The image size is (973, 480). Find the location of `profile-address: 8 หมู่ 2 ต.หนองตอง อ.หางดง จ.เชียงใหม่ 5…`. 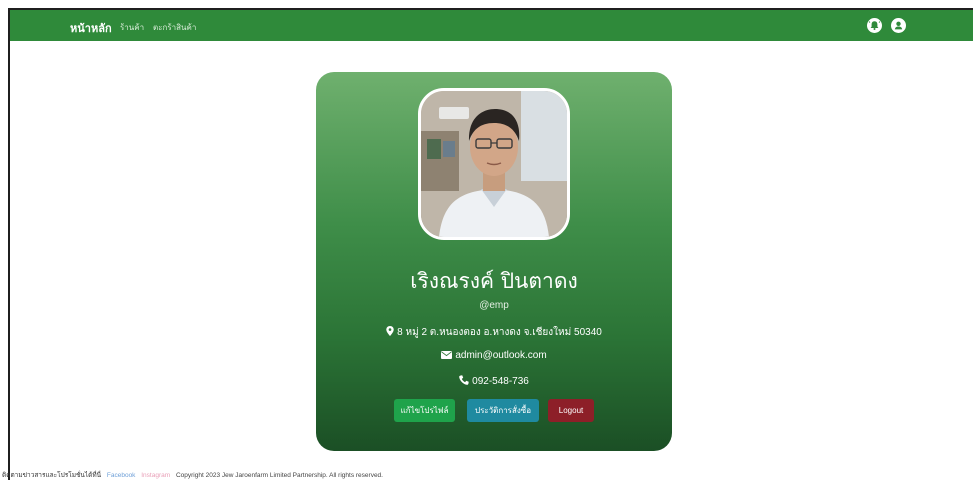

profile-address: 8 หมู่ 2 ต.หนองตอง อ.หางดง จ.เชียงใหม่ 5… is located at coordinates (499, 332).